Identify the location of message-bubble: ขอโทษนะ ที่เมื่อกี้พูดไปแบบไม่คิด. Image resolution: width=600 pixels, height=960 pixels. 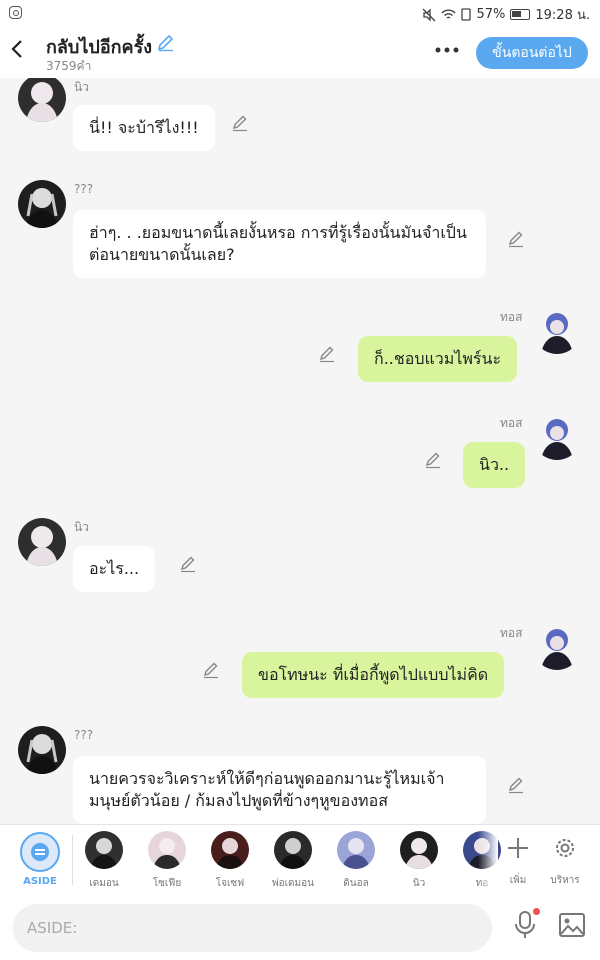
(373, 675).